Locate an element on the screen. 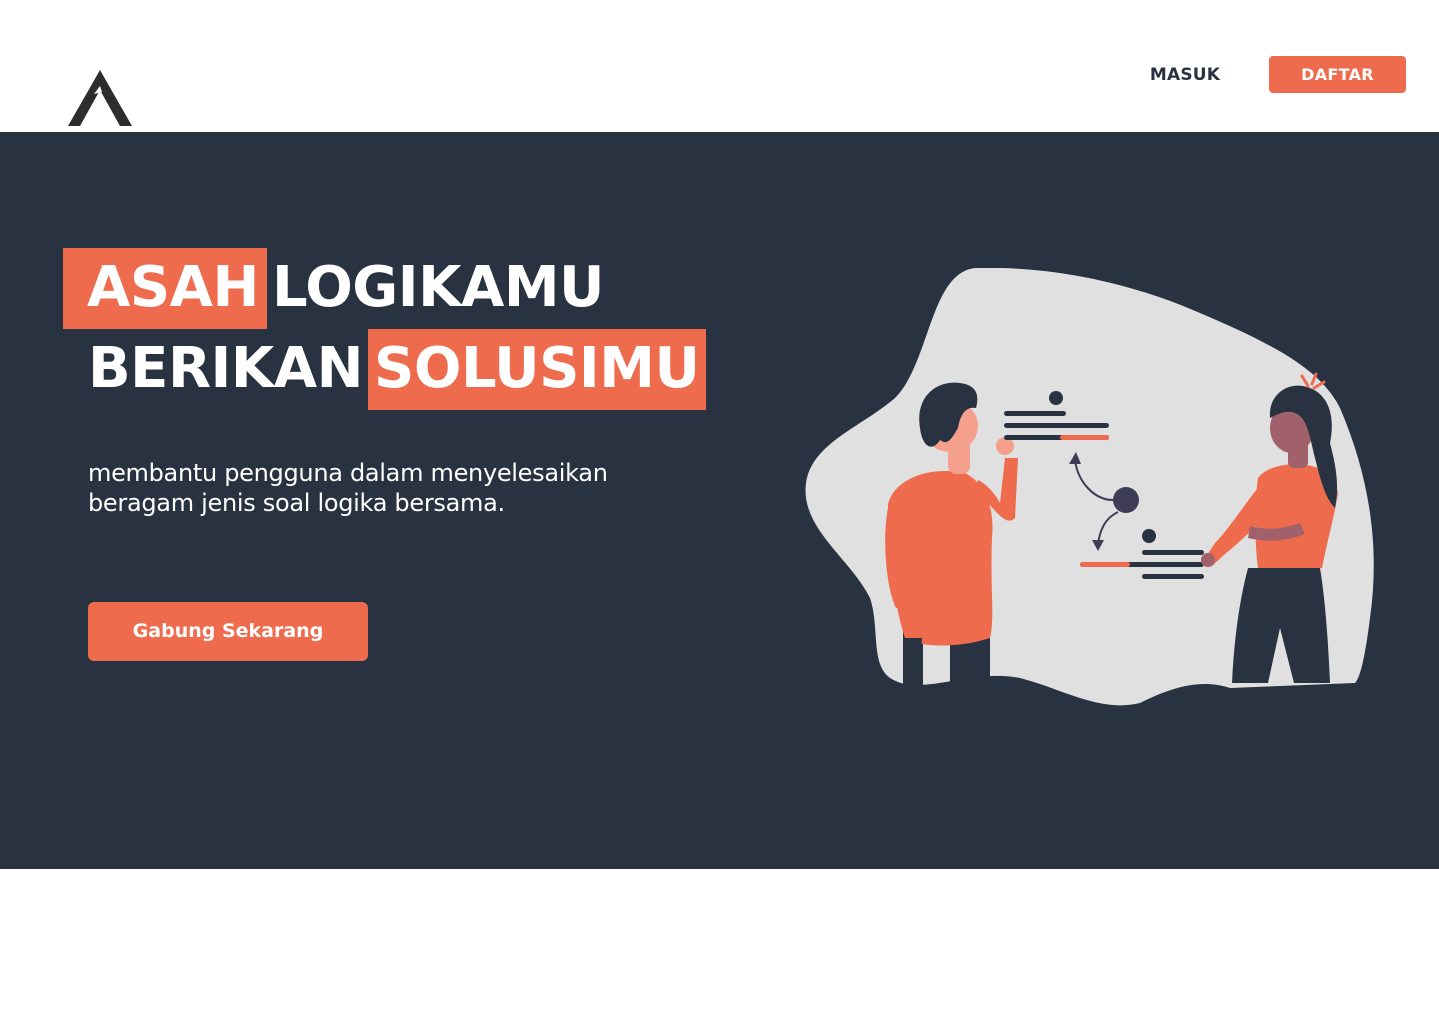 This screenshot has width=1439, height=1024. join-now-button: Gabung Sekarang is located at coordinates (228, 631).